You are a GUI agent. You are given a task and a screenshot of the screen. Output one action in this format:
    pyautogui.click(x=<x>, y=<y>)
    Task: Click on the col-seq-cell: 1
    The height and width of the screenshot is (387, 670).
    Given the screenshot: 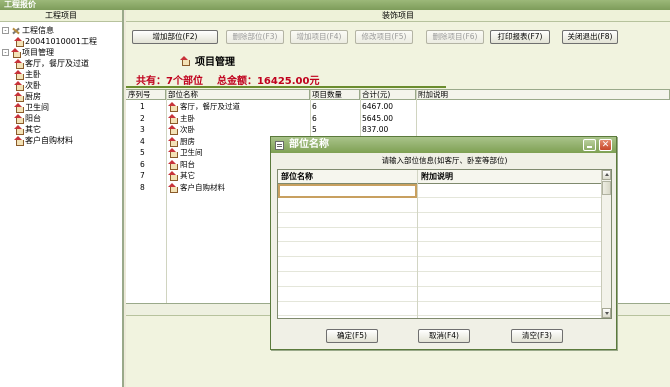 What is the action you would take?
    pyautogui.click(x=142, y=106)
    